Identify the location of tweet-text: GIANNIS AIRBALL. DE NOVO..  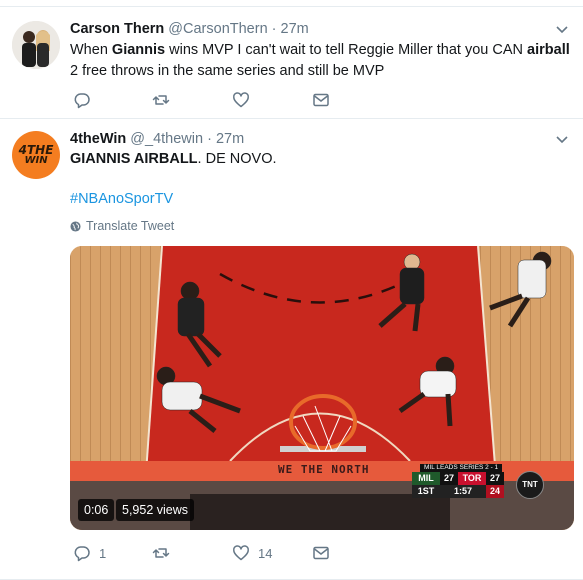
(320, 159).